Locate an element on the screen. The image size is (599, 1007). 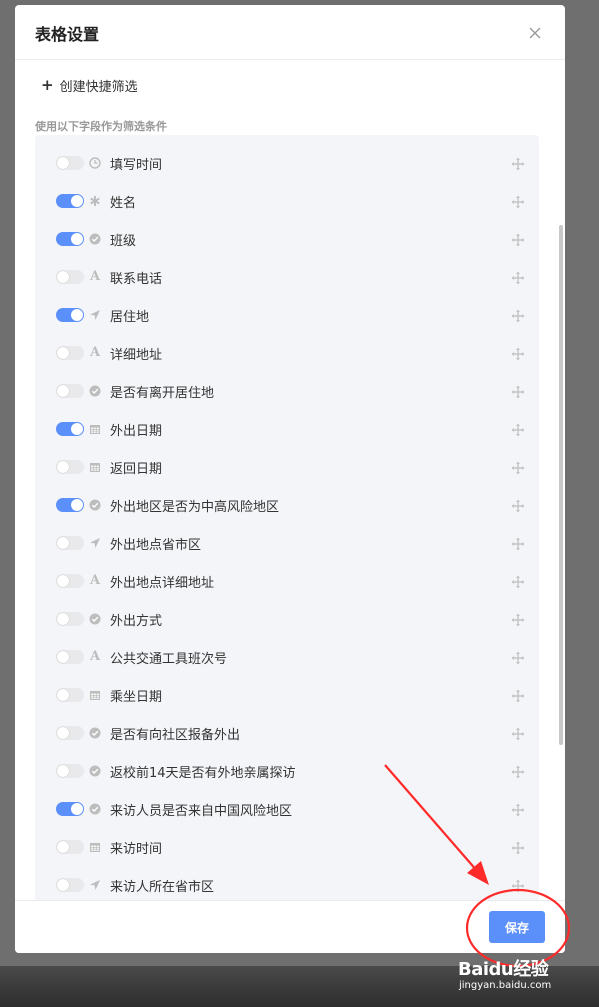
field-row: 外出地区是否为中高风险地区 is located at coordinates (287, 505).